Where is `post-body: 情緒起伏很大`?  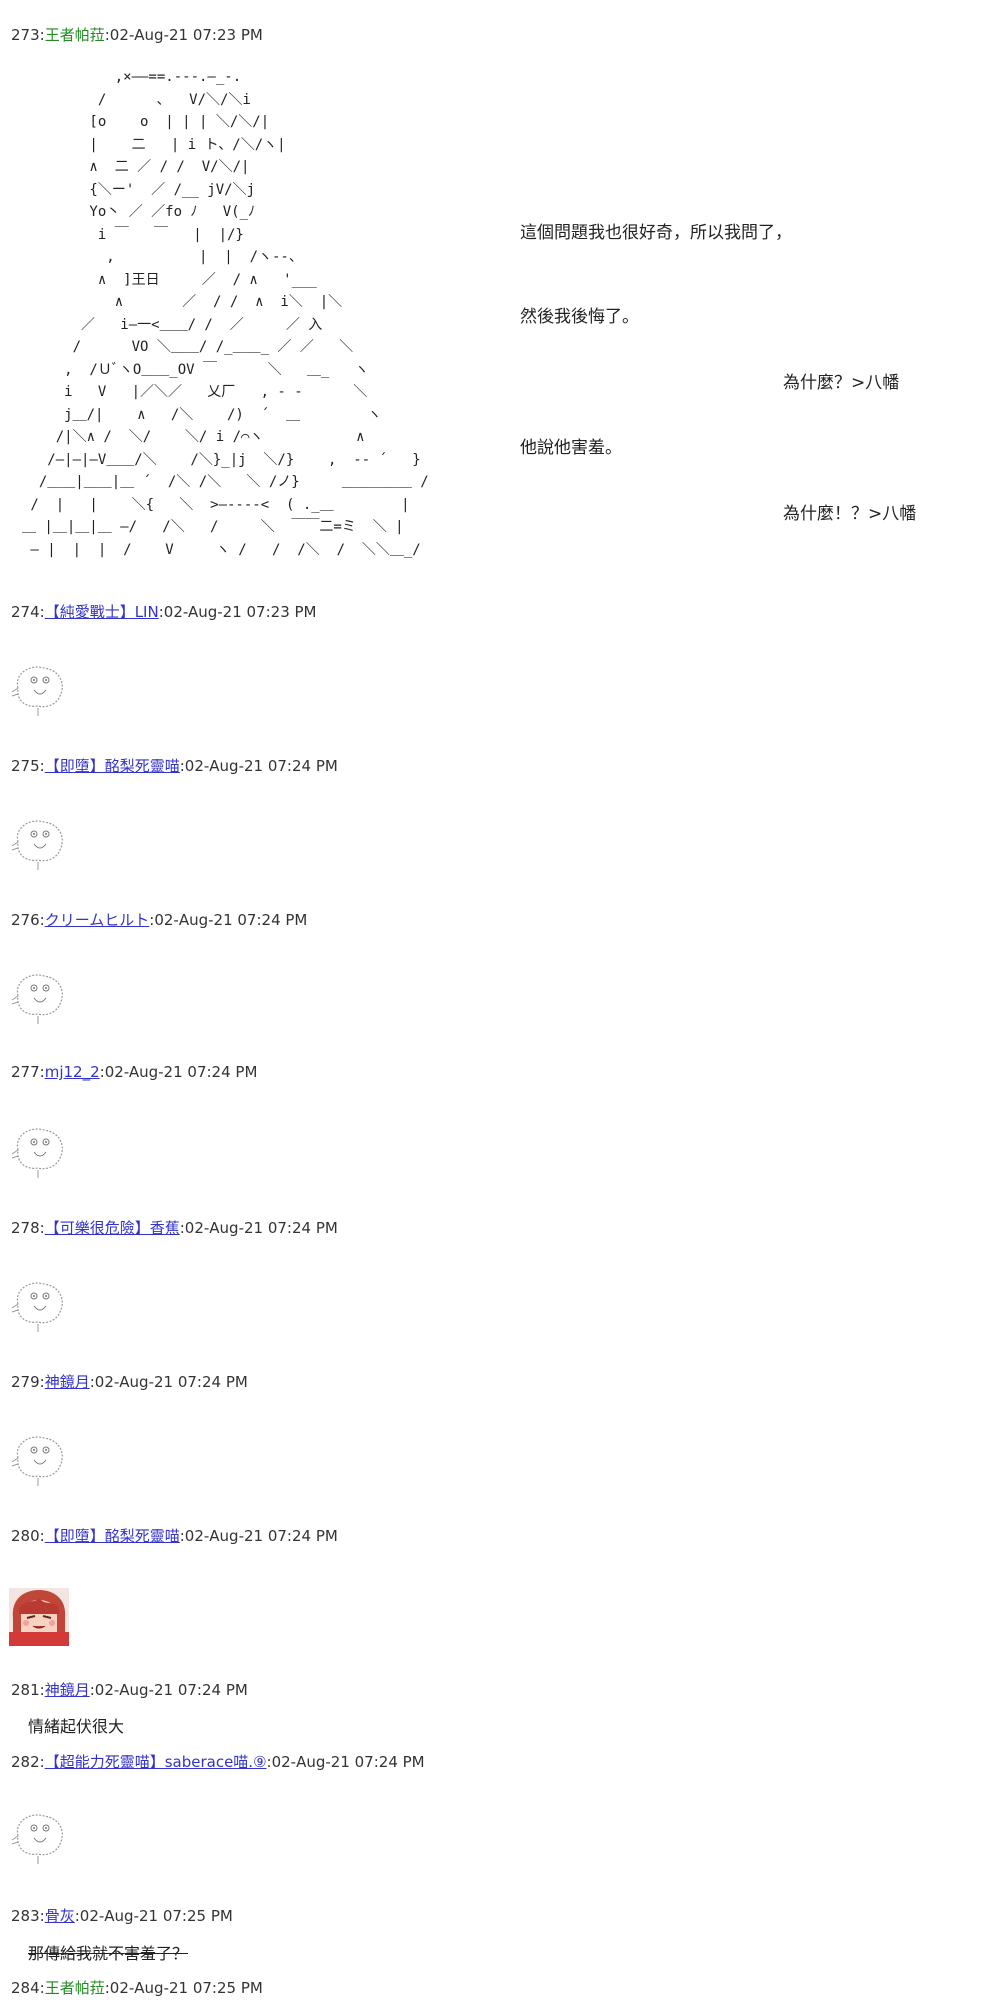
post-body: 情緒起伏很大 is located at coordinates (76, 1726).